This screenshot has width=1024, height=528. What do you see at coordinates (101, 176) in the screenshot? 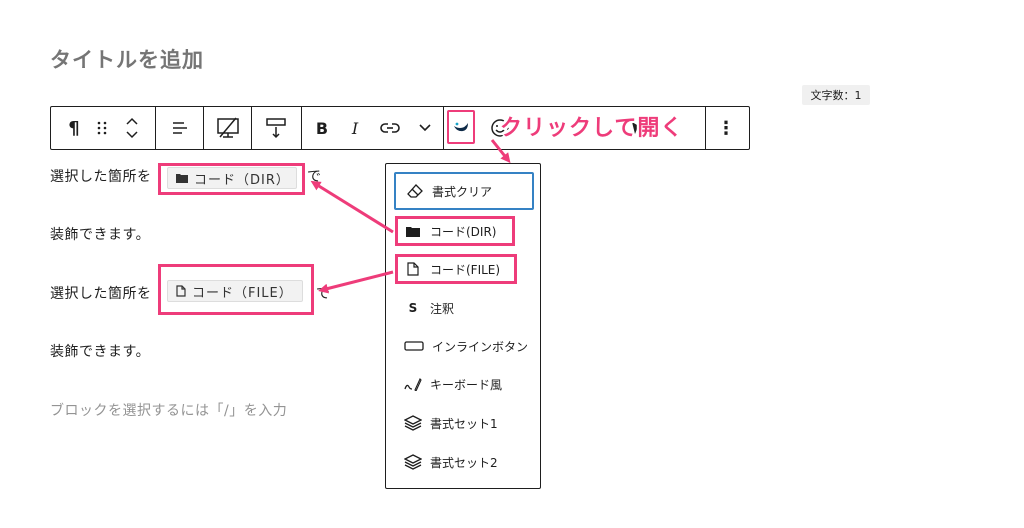
I see `paragraph-1-prefix: 選択した箇所を` at bounding box center [101, 176].